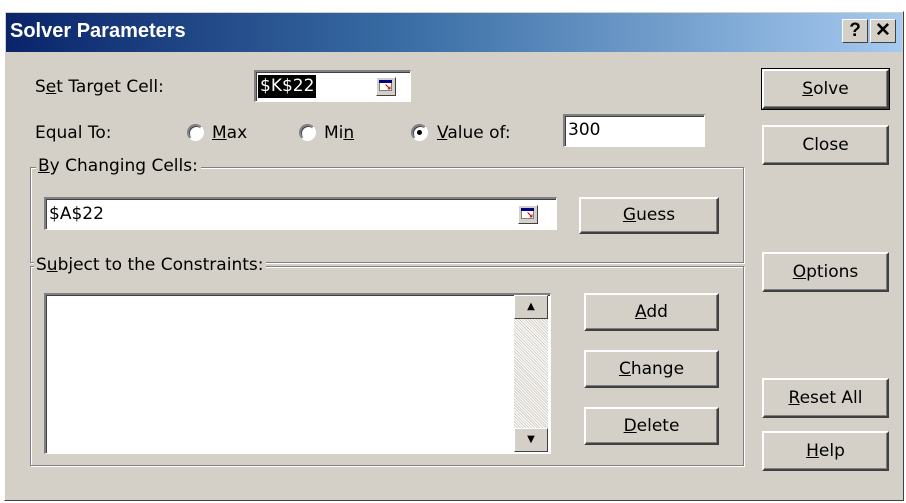 This screenshot has width=906, height=503. What do you see at coordinates (634, 130) in the screenshot?
I see `value-of-input: 300` at bounding box center [634, 130].